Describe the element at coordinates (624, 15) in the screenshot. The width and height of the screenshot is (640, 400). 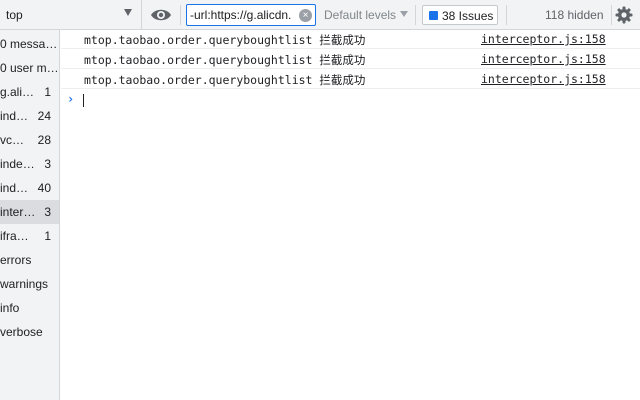
I see `gear-icon` at that location.